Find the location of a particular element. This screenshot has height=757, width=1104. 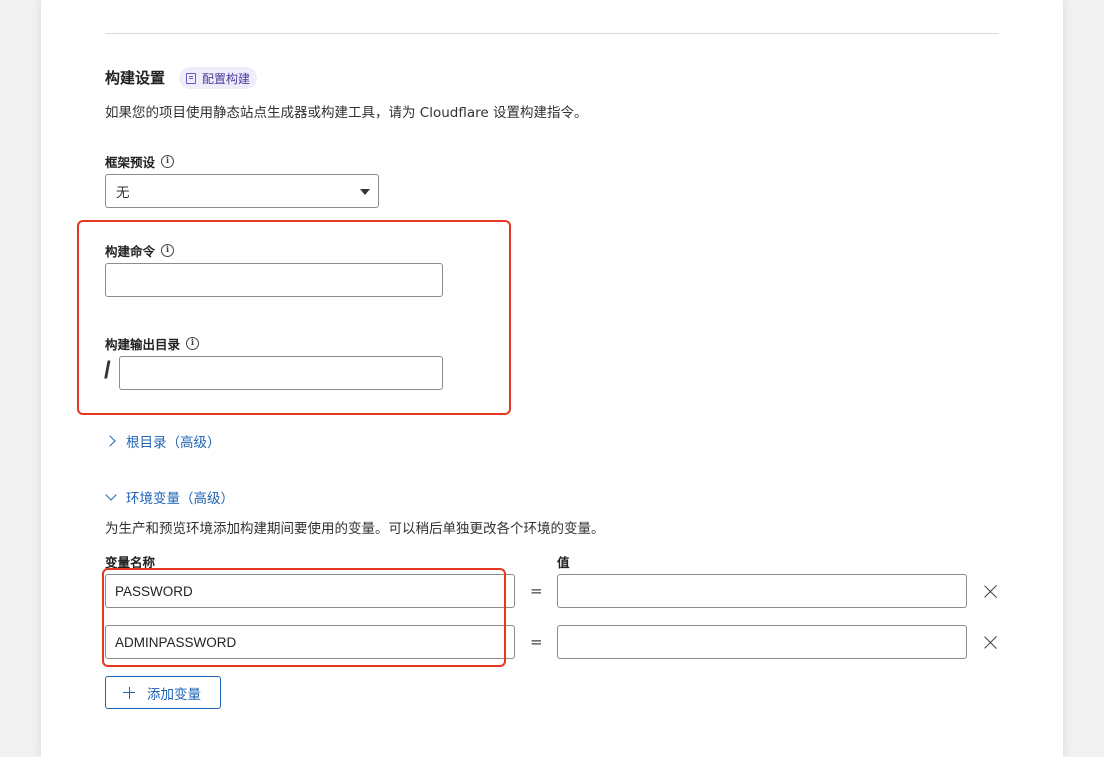

root-dir-expander: 根目录（高级） is located at coordinates (162, 441).